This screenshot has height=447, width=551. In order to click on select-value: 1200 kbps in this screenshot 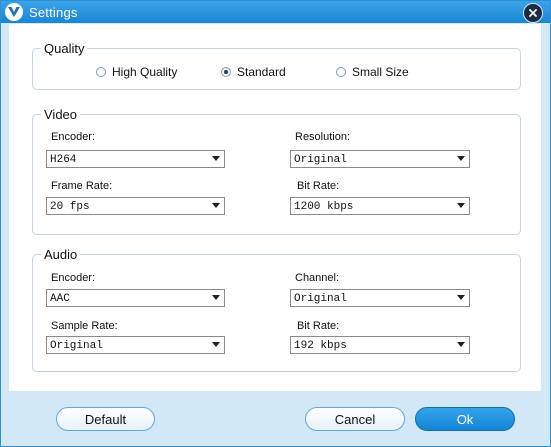, I will do `click(324, 207)`.